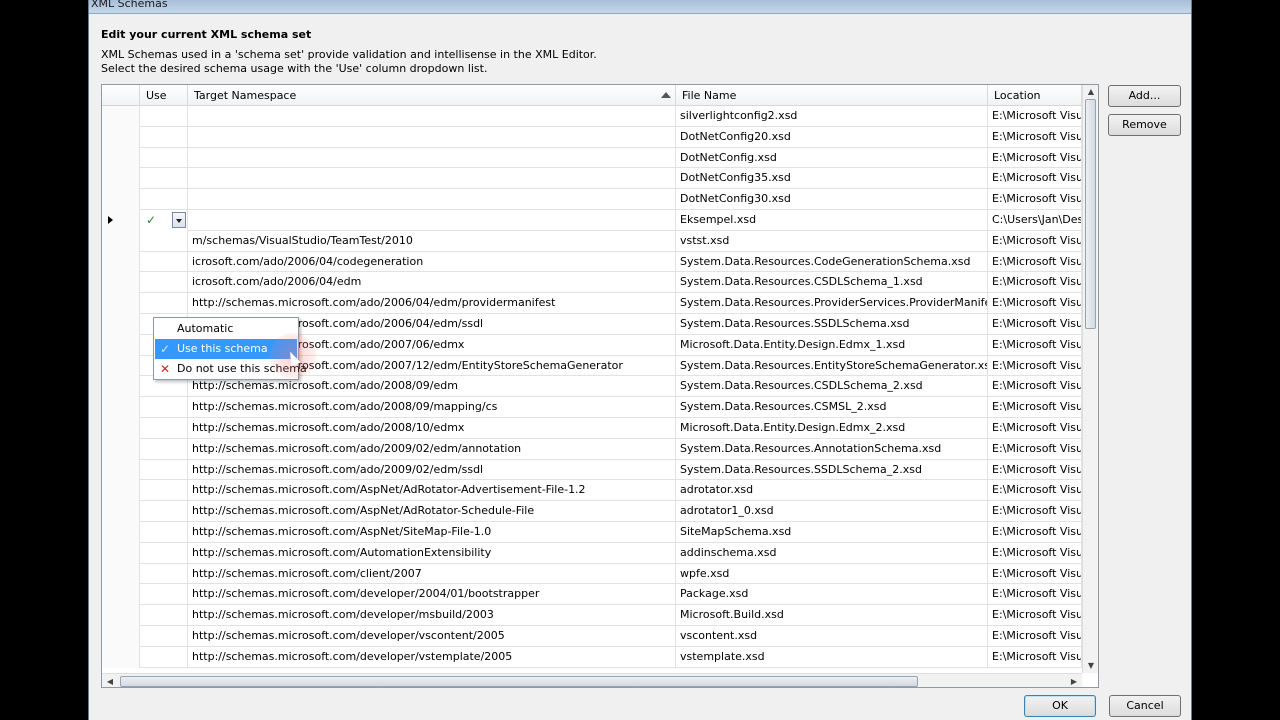 The width and height of the screenshot is (1280, 720). I want to click on table-row: silverlightconfig2.xsd E:\Microsoft Visua, so click(592, 116).